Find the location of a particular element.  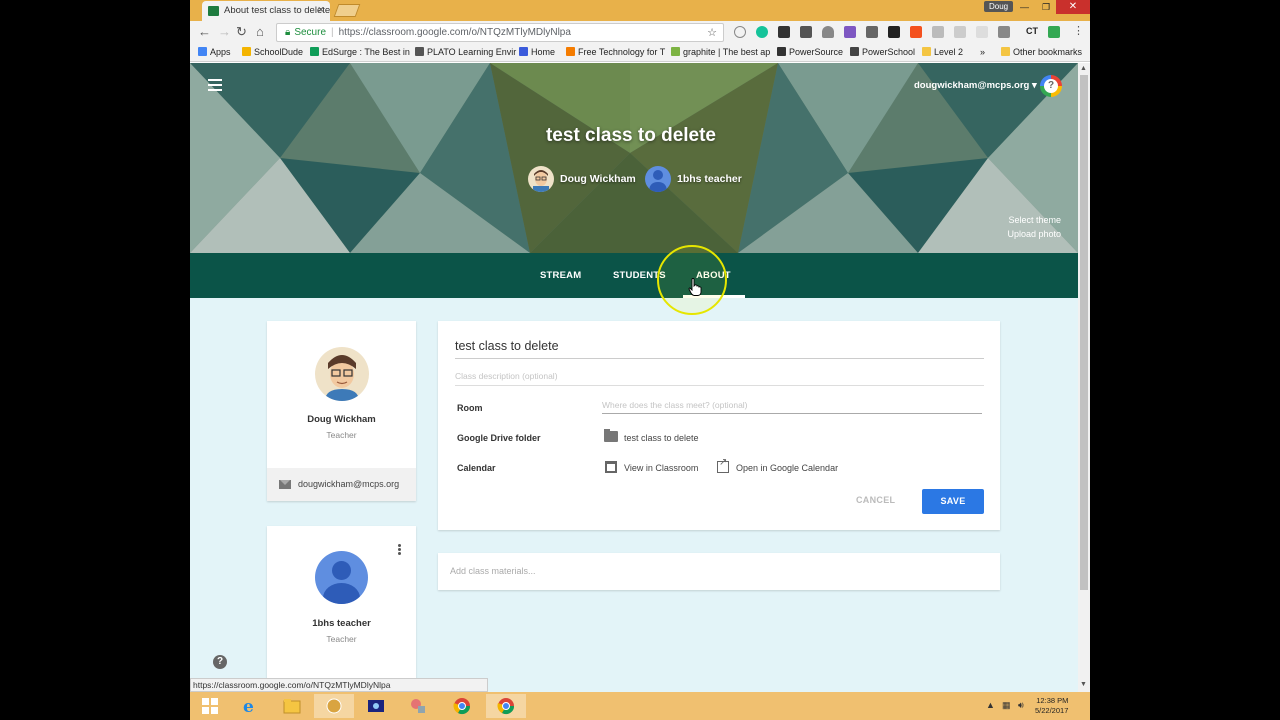

scroll-down-icon: ▼ is located at coordinates (1083, 684).